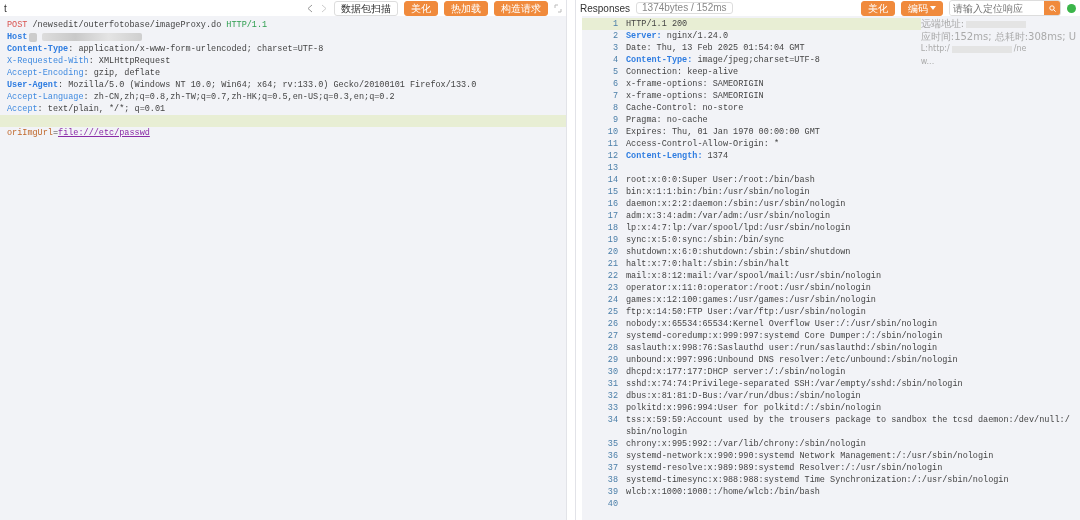  What do you see at coordinates (612, 372) in the screenshot?
I see `line-number: 30` at bounding box center [612, 372].